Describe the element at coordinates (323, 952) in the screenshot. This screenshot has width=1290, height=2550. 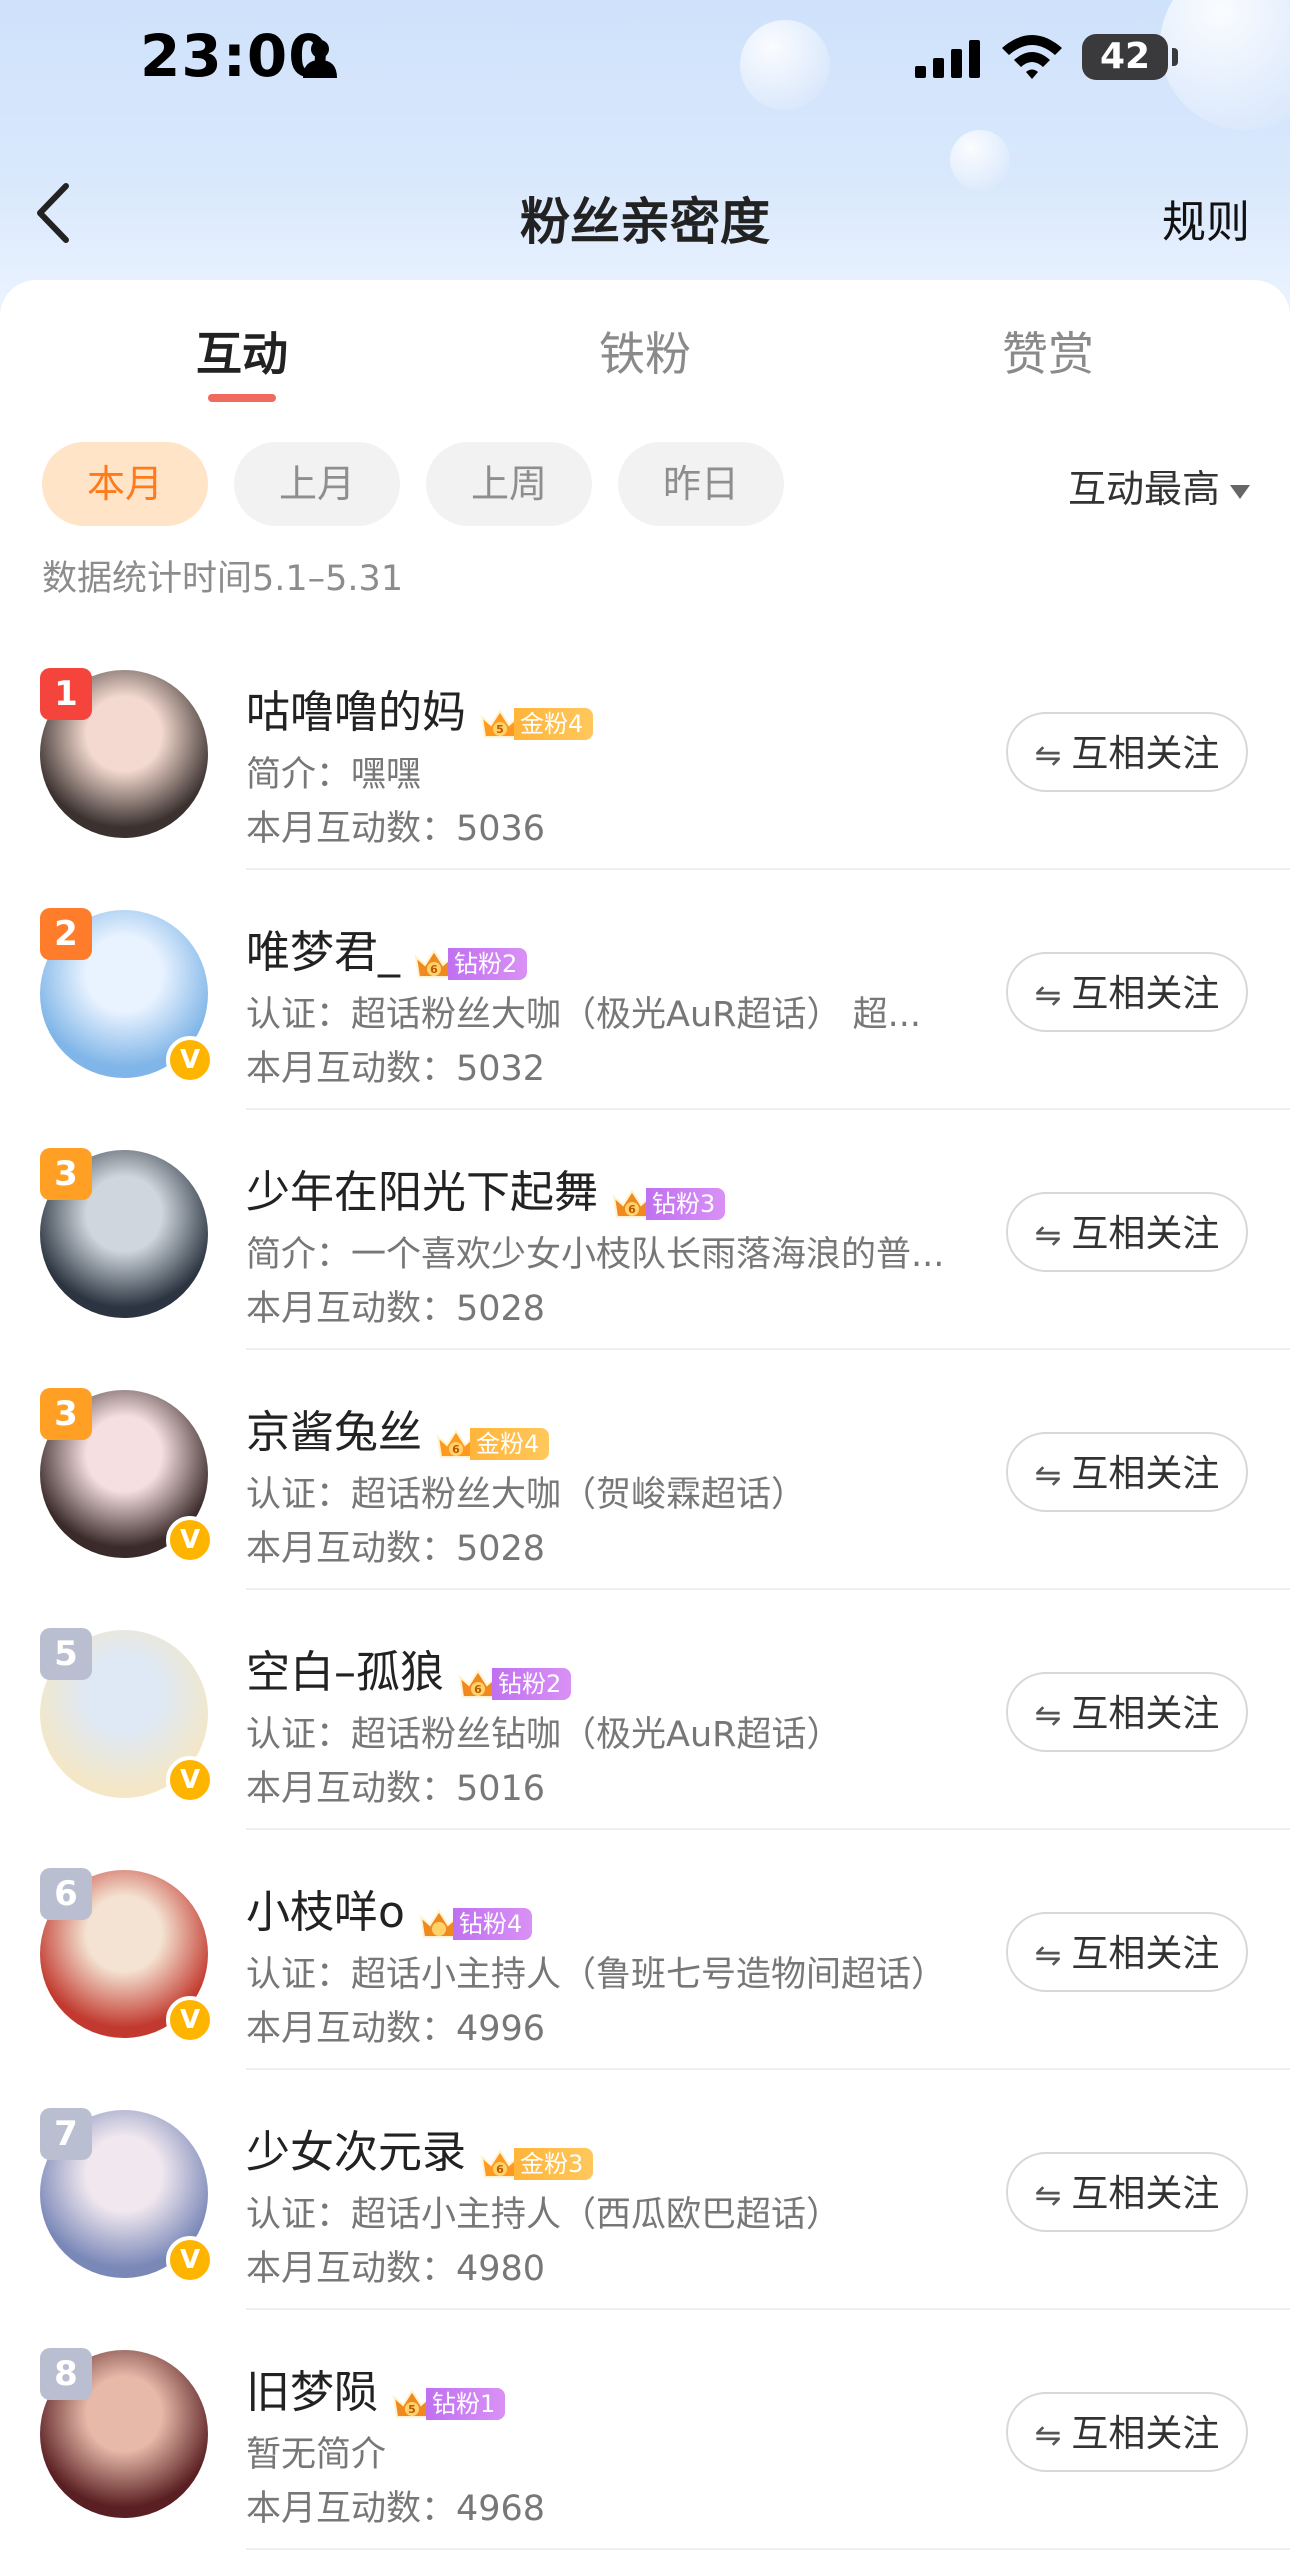
I see `user-name: 唯梦君_` at that location.